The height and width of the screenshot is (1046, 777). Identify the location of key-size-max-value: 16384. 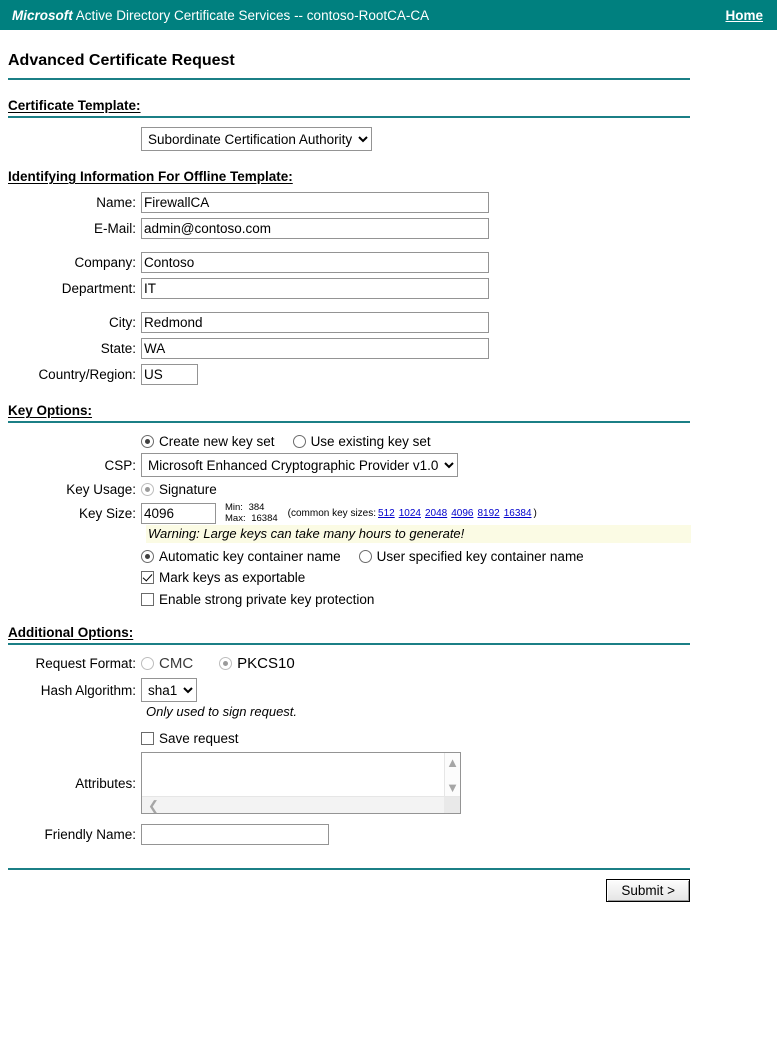
(264, 518).